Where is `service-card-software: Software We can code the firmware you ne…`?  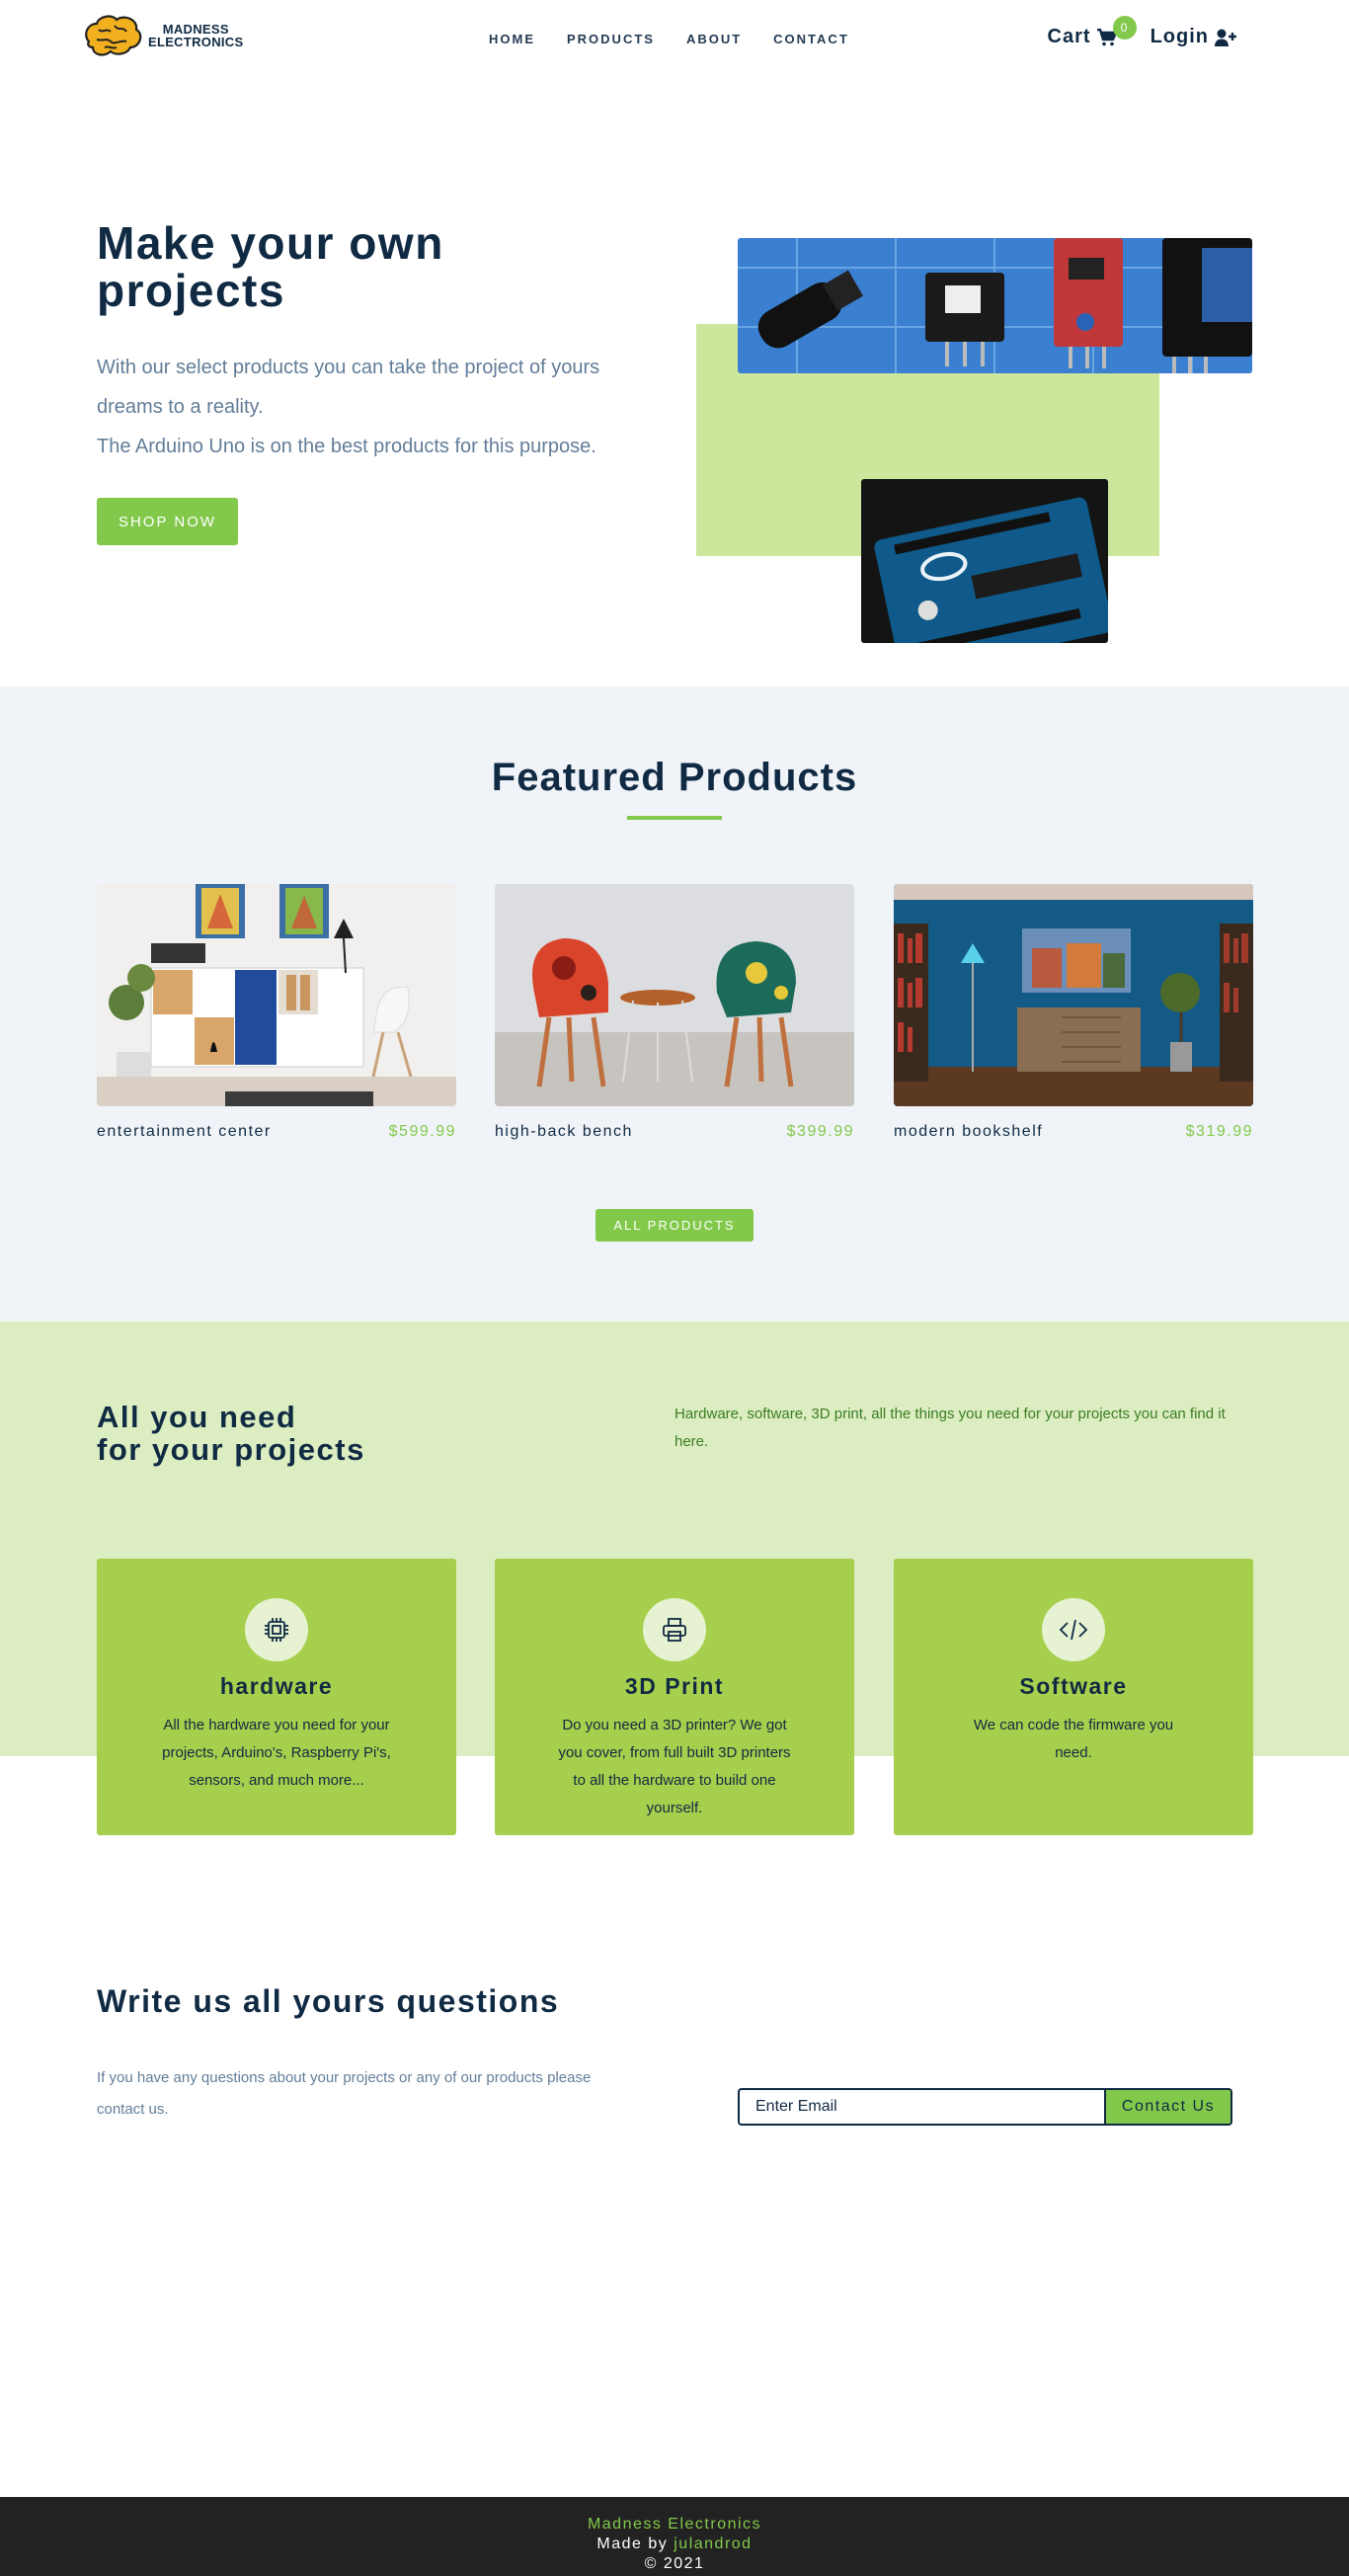
service-card-software: Software We can code the firmware you ne… is located at coordinates (1074, 1697).